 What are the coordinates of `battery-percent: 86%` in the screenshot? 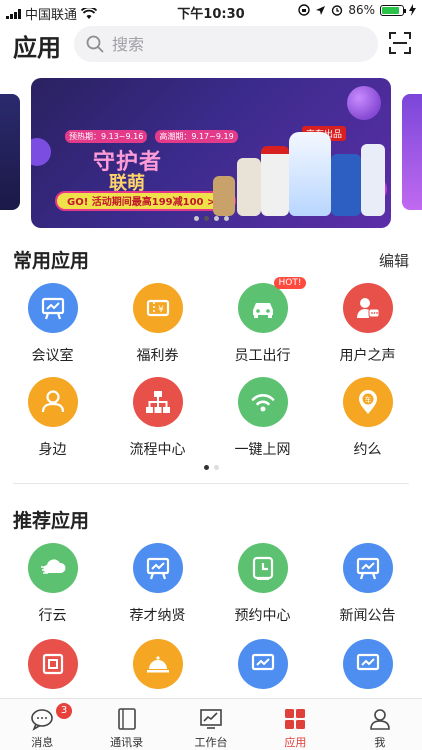 It's located at (361, 10).